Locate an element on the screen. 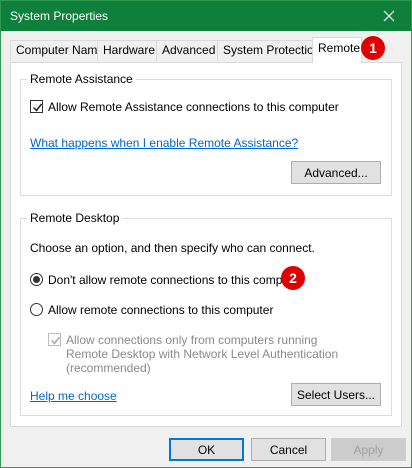  tab-label: System Protection is located at coordinates (272, 50).